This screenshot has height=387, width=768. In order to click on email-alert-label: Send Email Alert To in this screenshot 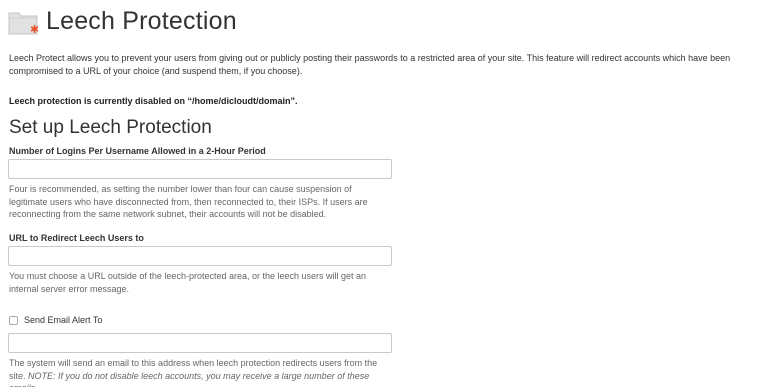, I will do `click(63, 320)`.